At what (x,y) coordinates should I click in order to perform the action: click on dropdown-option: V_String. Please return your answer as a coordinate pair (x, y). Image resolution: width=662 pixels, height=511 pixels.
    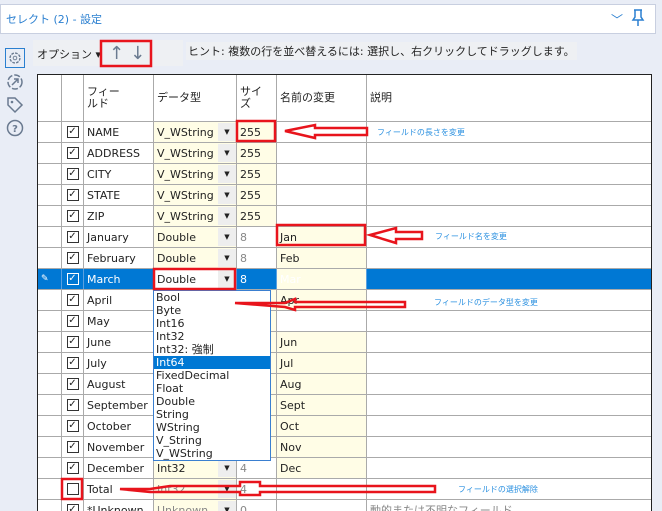
    Looking at the image, I should click on (212, 440).